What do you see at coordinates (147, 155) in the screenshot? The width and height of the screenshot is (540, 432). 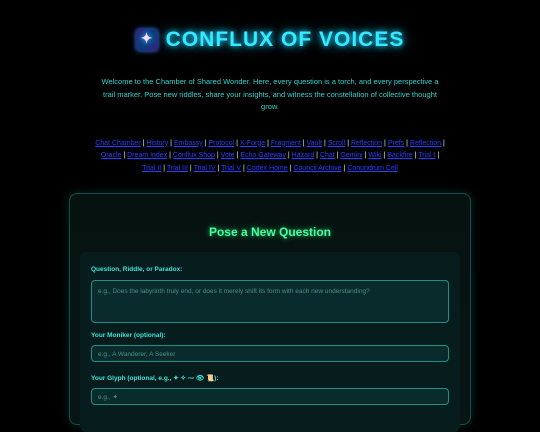 I see `nav-link: Dream Index` at bounding box center [147, 155].